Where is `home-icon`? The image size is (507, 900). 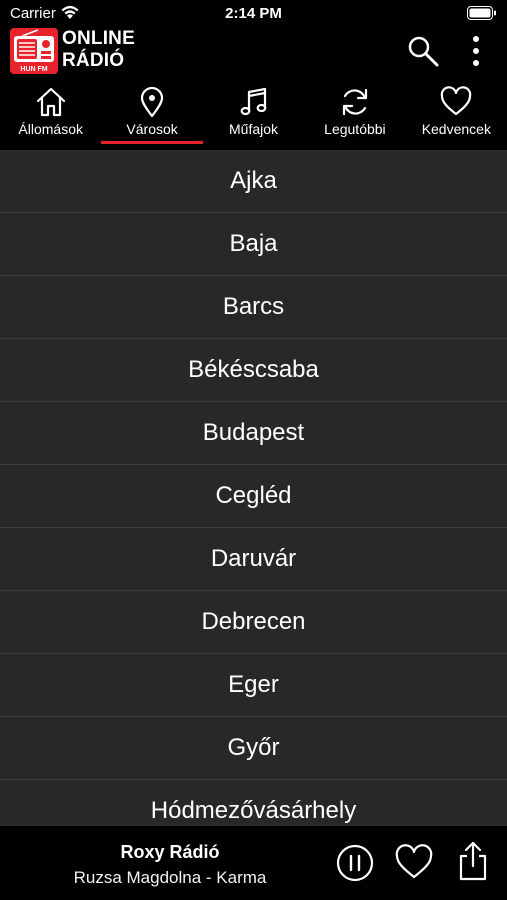
home-icon is located at coordinates (50, 102).